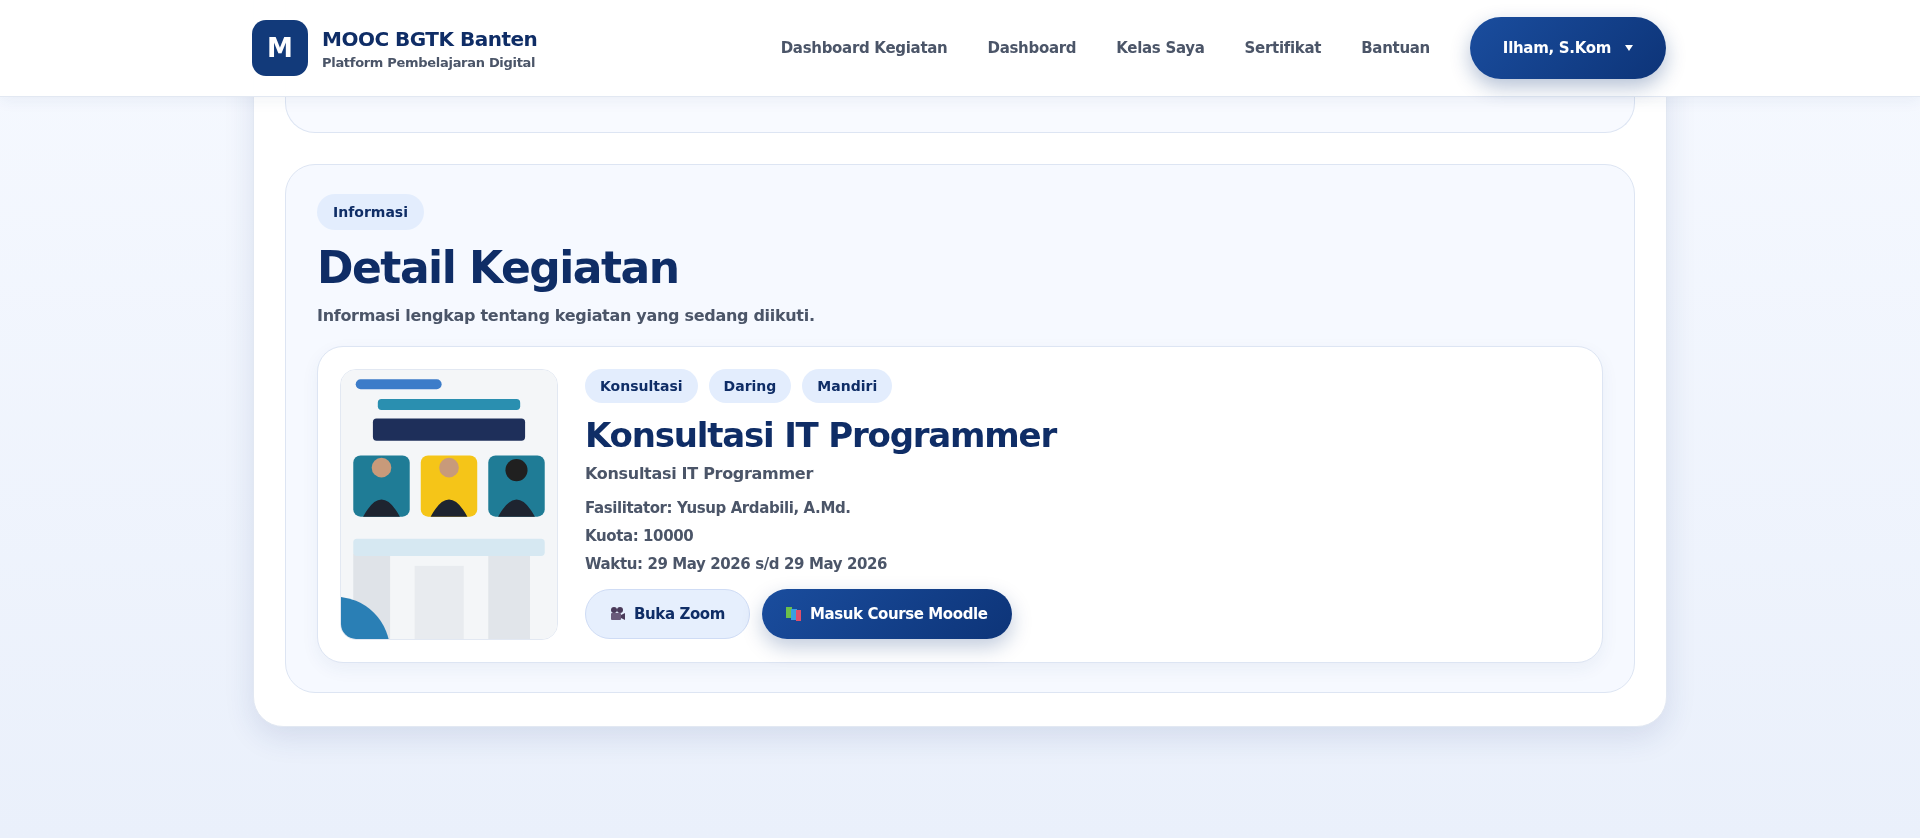 This screenshot has height=838, width=1920. Describe the element at coordinates (718, 508) in the screenshot. I see `activity-detail: Fasilitator: Yusup Ardabili, A.Md.` at that location.